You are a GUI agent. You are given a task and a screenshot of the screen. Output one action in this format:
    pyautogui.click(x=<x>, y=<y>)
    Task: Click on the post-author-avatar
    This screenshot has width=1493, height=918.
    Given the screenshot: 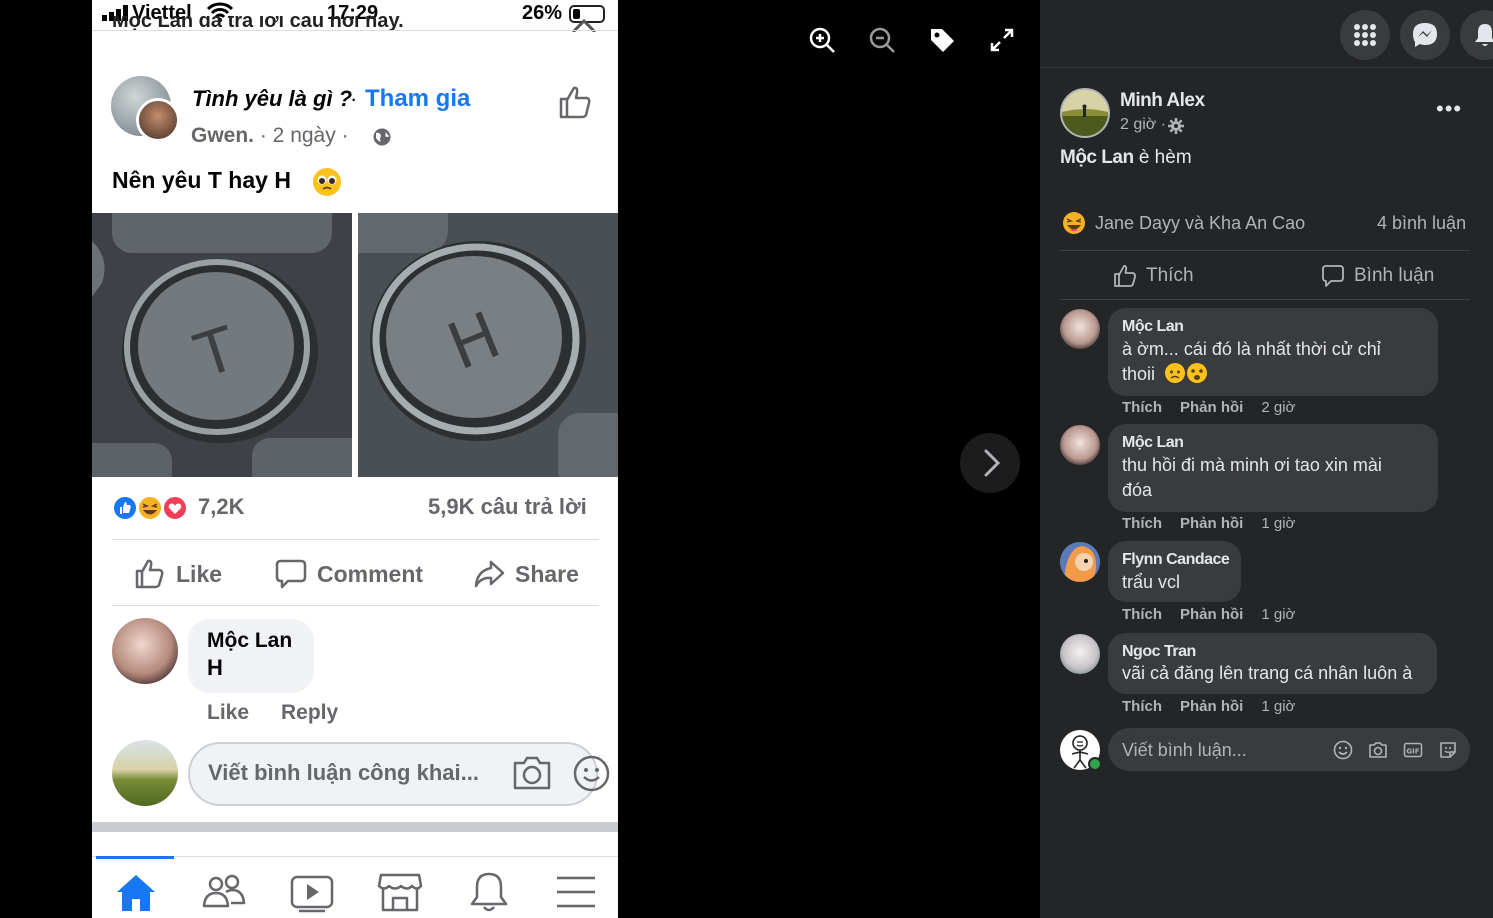 What is the action you would take?
    pyautogui.click(x=1085, y=113)
    